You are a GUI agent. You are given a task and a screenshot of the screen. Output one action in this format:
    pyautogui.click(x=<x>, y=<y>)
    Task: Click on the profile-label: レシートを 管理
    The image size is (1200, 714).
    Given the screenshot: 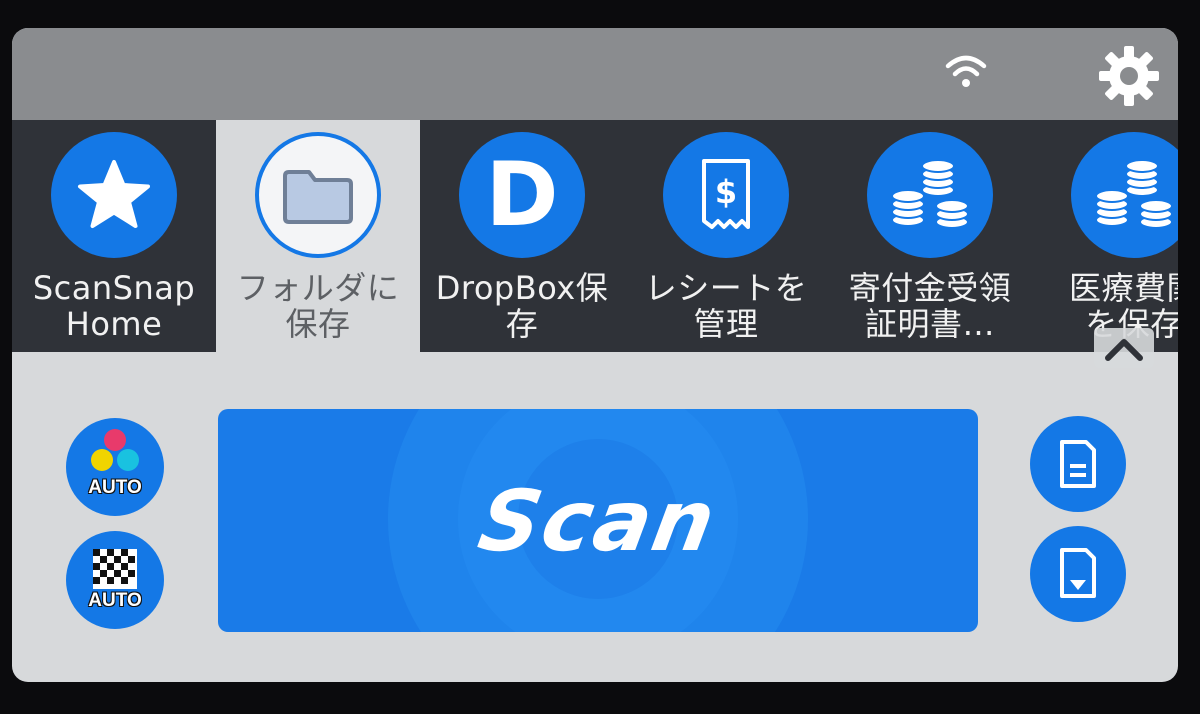 What is the action you would take?
    pyautogui.click(x=726, y=306)
    